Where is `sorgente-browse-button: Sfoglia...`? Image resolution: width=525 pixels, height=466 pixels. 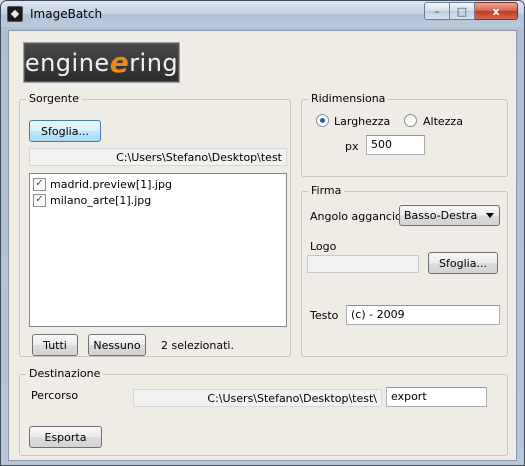
sorgente-browse-button: Sfoglia... is located at coordinates (65, 131).